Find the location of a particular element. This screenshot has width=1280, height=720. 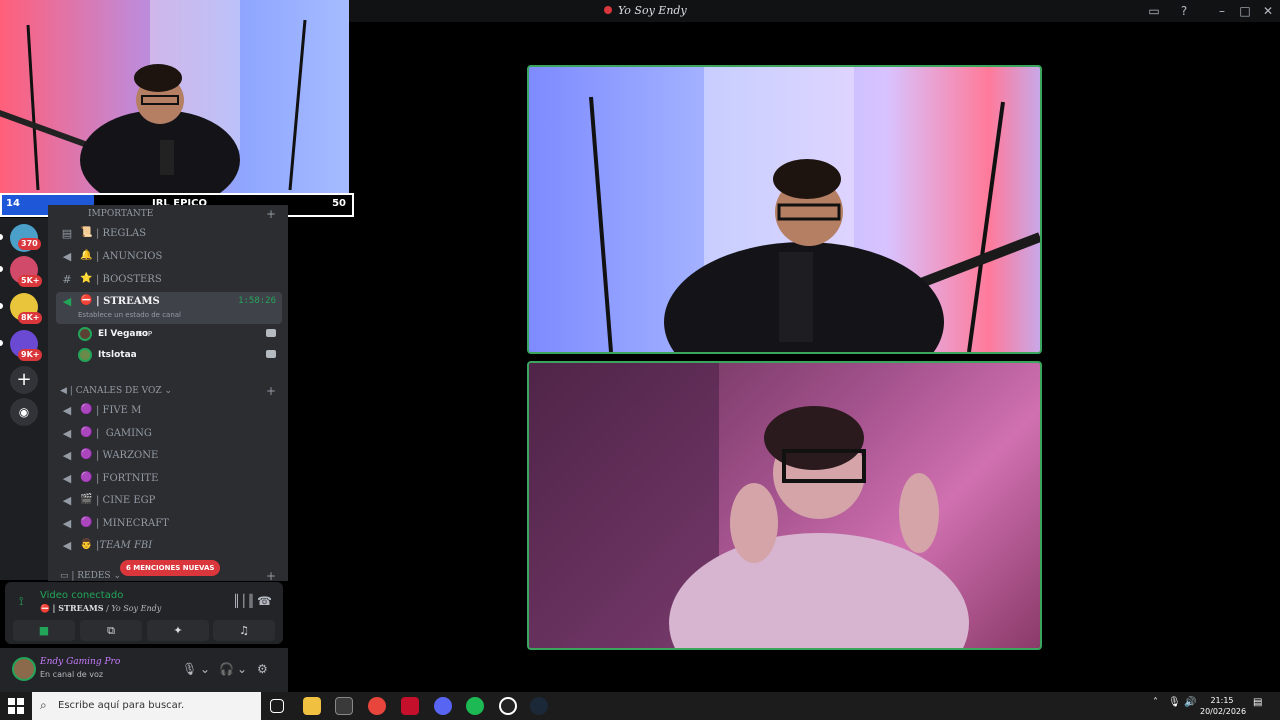

category-redes: ▭ | REDES ⌄ + is located at coordinates (168, 575).